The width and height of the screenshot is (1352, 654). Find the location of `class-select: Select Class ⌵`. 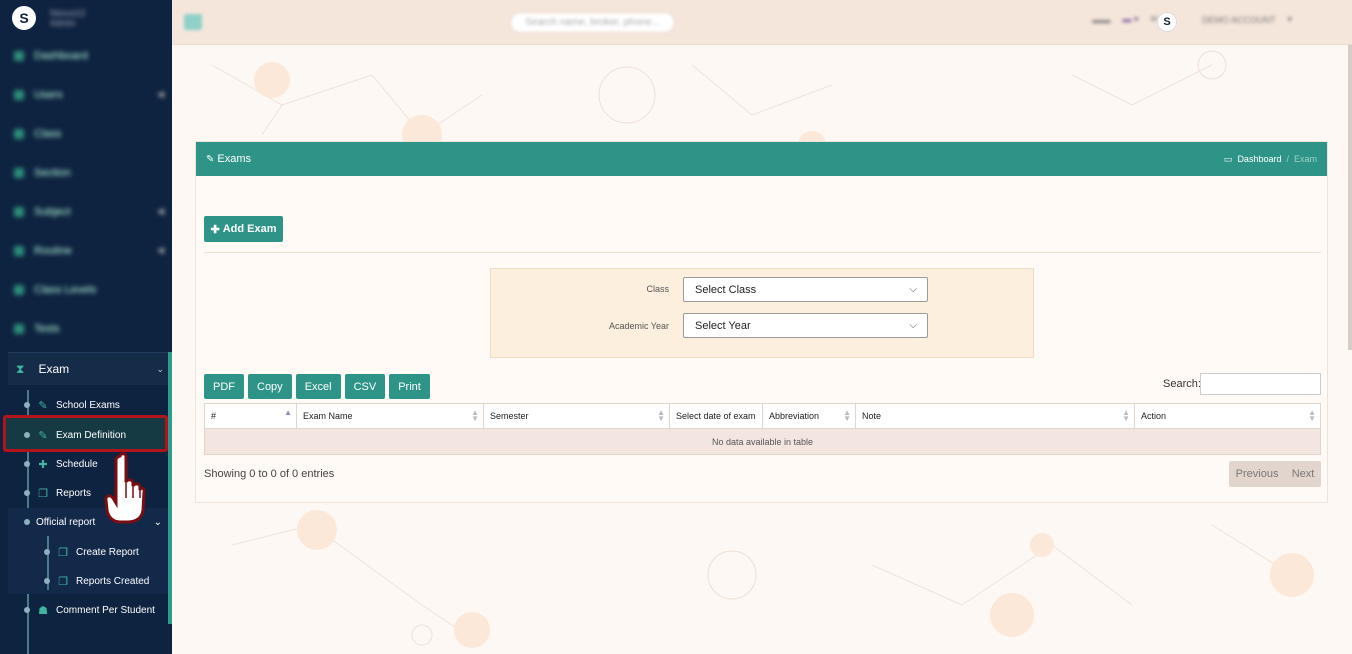

class-select: Select Class ⌵ is located at coordinates (805, 289).